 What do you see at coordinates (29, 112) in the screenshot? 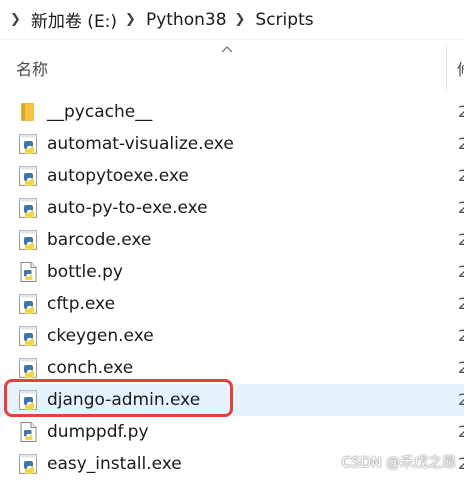
I see `folder-icon` at bounding box center [29, 112].